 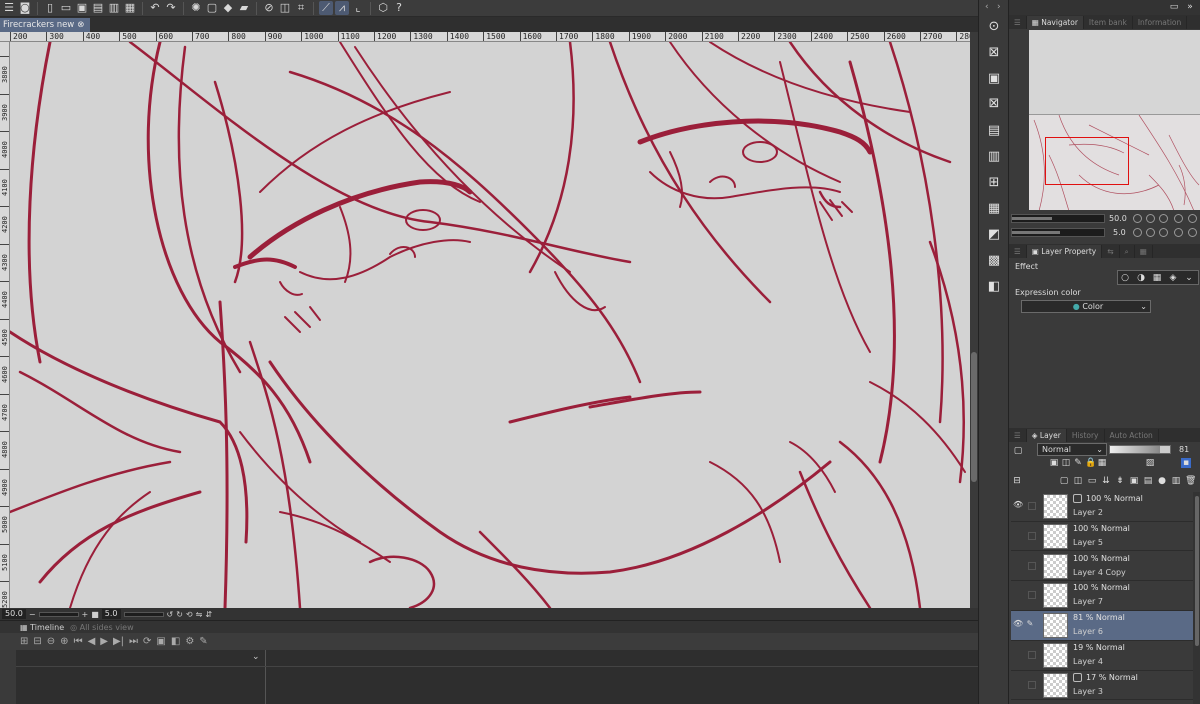 What do you see at coordinates (95, 614) in the screenshot?
I see `fit-icon: ■` at bounding box center [95, 614].